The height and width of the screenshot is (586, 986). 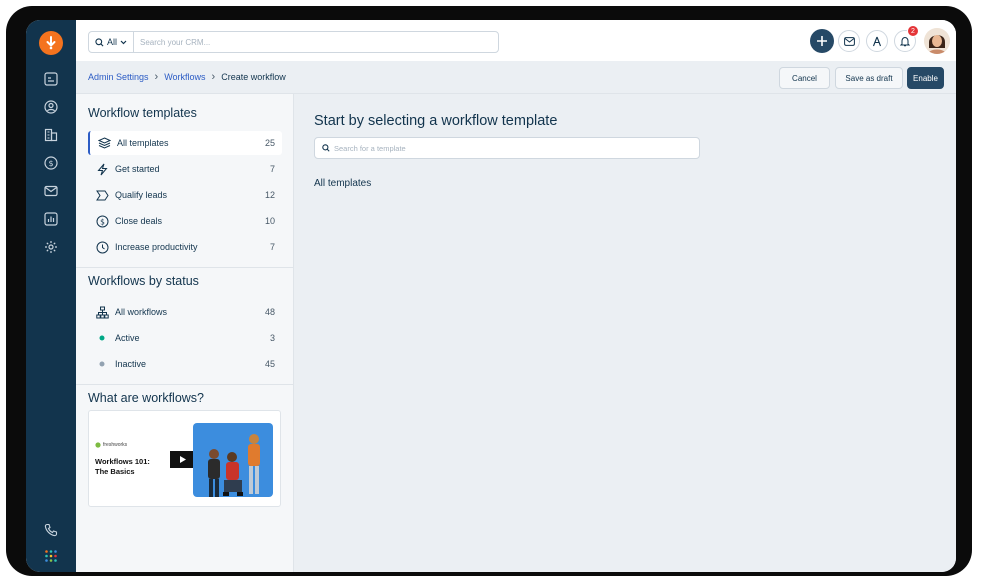 I want to click on status-filter-all: All workflows 48, so click(x=185, y=312).